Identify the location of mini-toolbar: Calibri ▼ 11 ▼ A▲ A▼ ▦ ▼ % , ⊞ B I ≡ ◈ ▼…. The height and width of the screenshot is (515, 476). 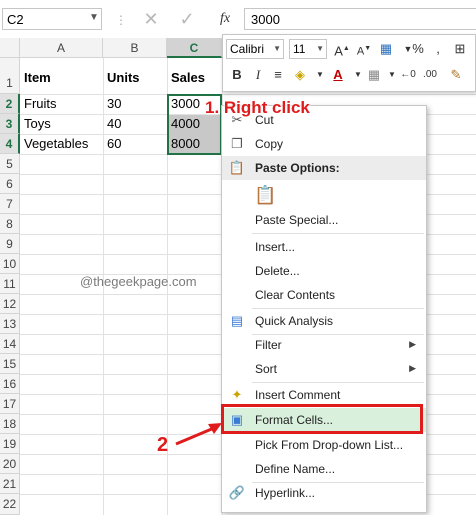
(349, 63).